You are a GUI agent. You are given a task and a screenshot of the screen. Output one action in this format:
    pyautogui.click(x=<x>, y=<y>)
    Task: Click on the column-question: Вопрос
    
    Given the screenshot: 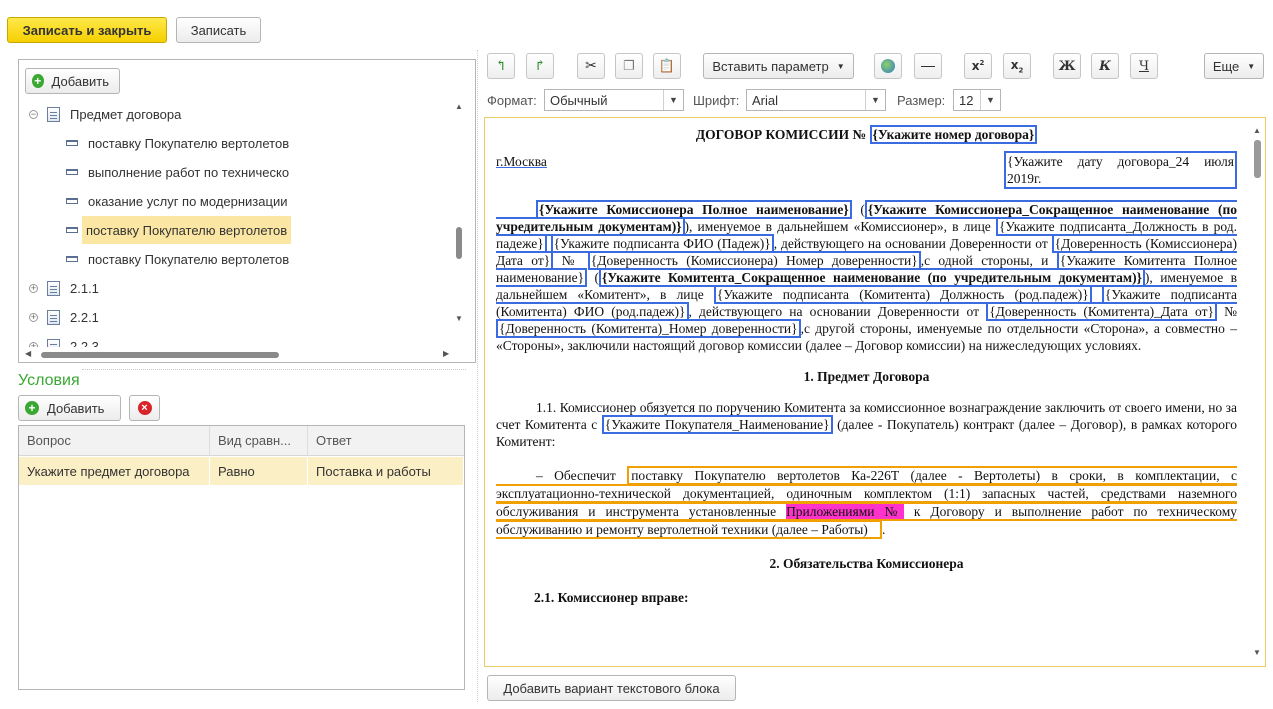 What is the action you would take?
    pyautogui.click(x=114, y=441)
    